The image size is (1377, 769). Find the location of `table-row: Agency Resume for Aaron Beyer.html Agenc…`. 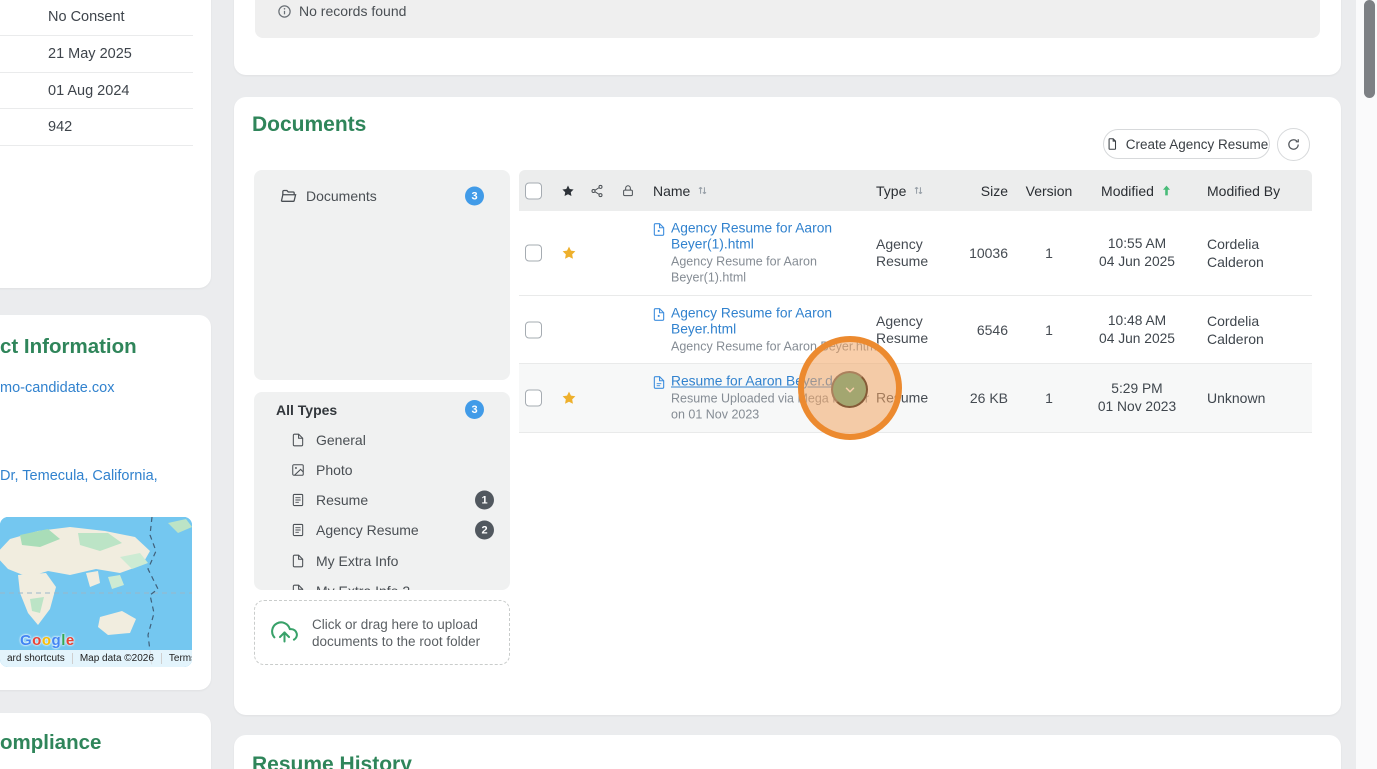

table-row: Agency Resume for Aaron Beyer.html Agenc… is located at coordinates (915, 330).